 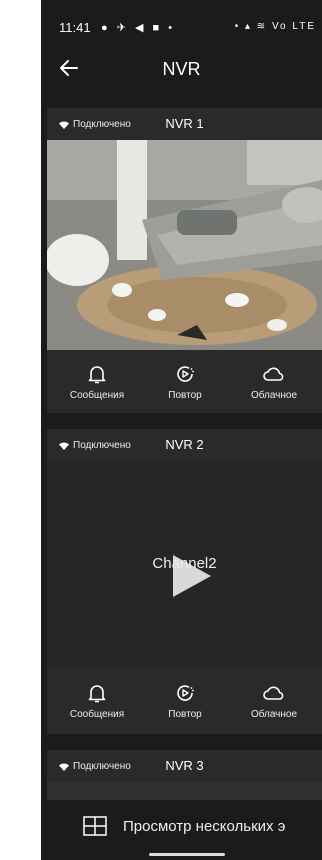 I want to click on card-header: Подключено NVR 1, so click(x=184, y=124).